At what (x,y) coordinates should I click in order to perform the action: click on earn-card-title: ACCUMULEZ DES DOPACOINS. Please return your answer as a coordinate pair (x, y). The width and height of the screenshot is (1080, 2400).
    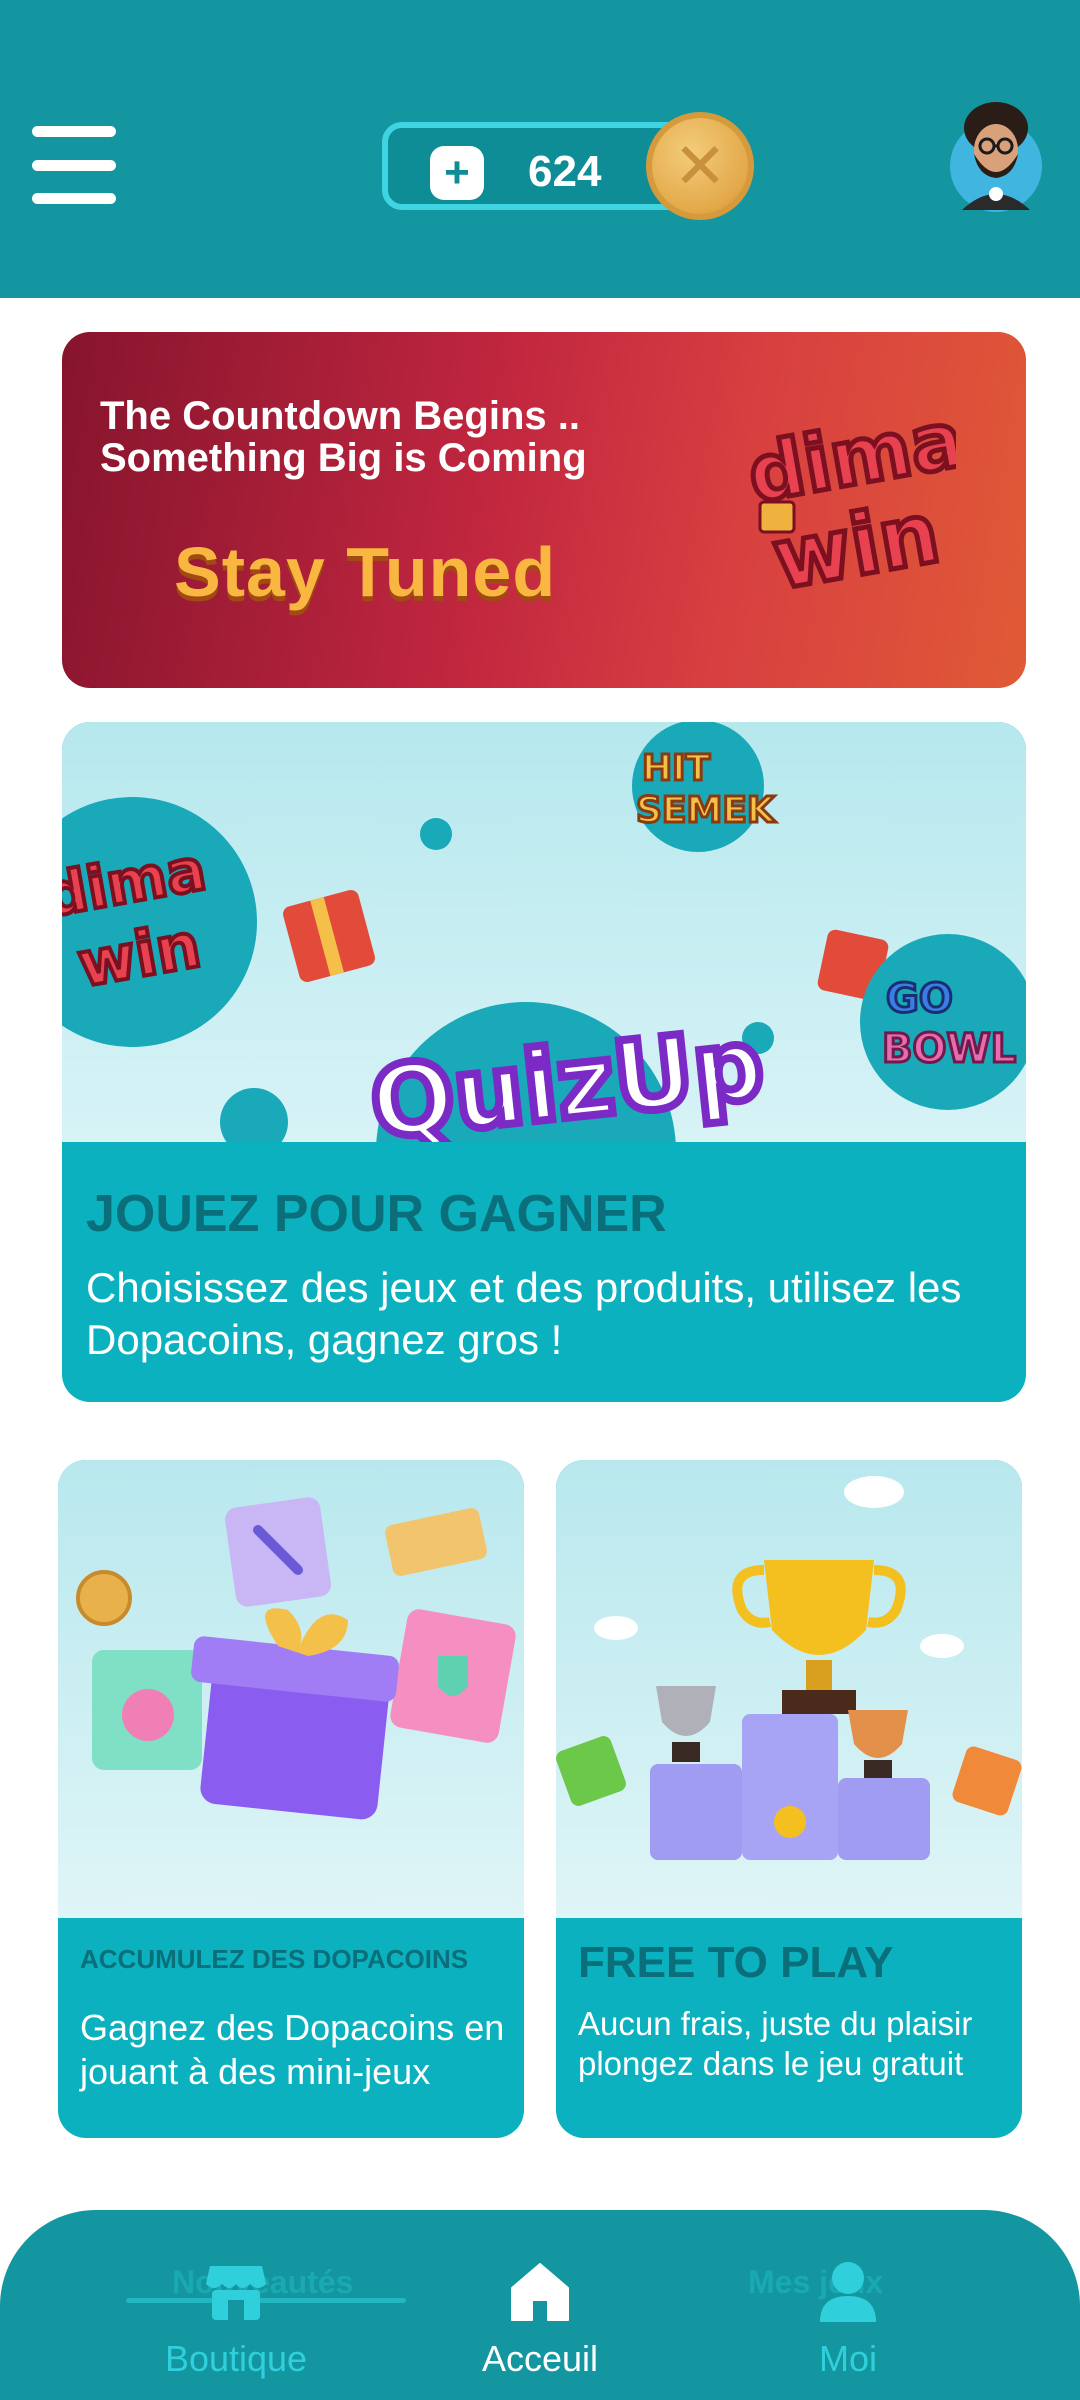
    Looking at the image, I should click on (274, 1959).